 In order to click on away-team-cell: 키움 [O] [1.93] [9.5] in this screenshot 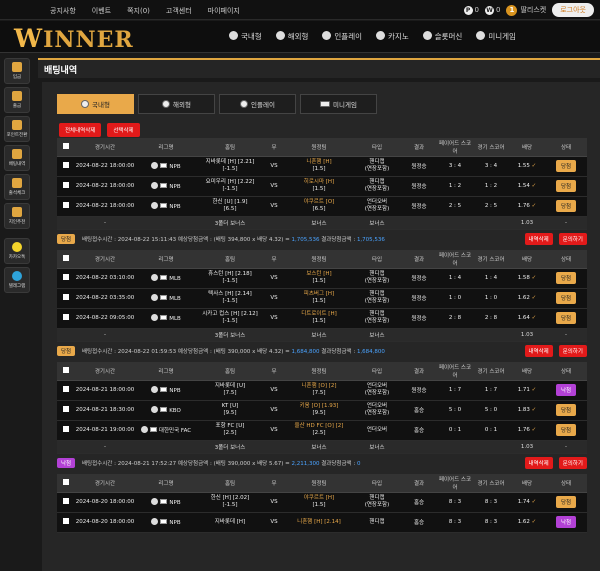, I will do `click(319, 410)`.